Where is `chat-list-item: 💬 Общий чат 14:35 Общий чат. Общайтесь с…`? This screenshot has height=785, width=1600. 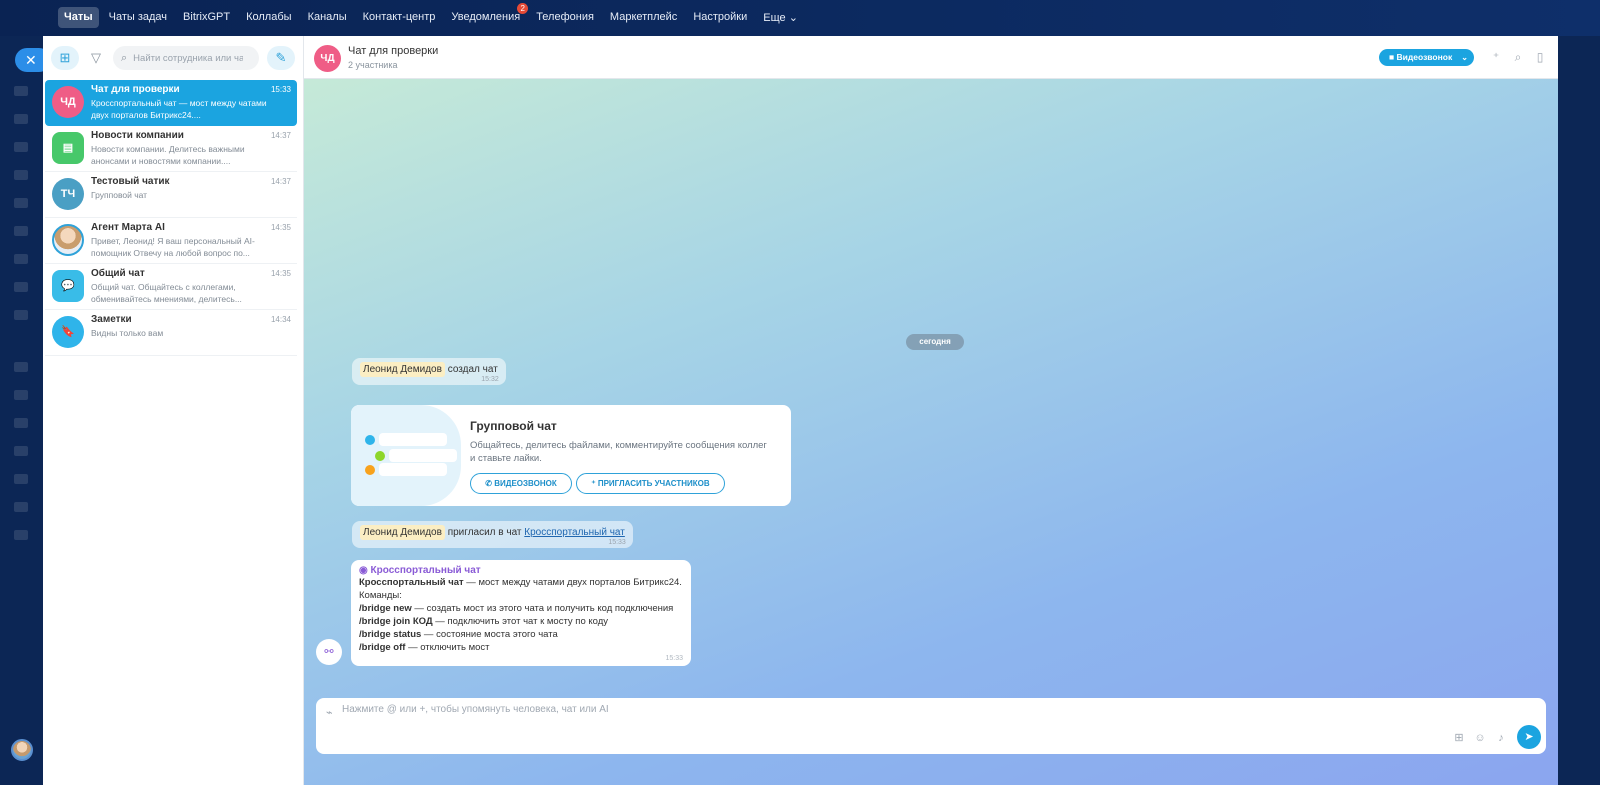 chat-list-item: 💬 Общий чат 14:35 Общий чат. Общайтесь с… is located at coordinates (171, 287).